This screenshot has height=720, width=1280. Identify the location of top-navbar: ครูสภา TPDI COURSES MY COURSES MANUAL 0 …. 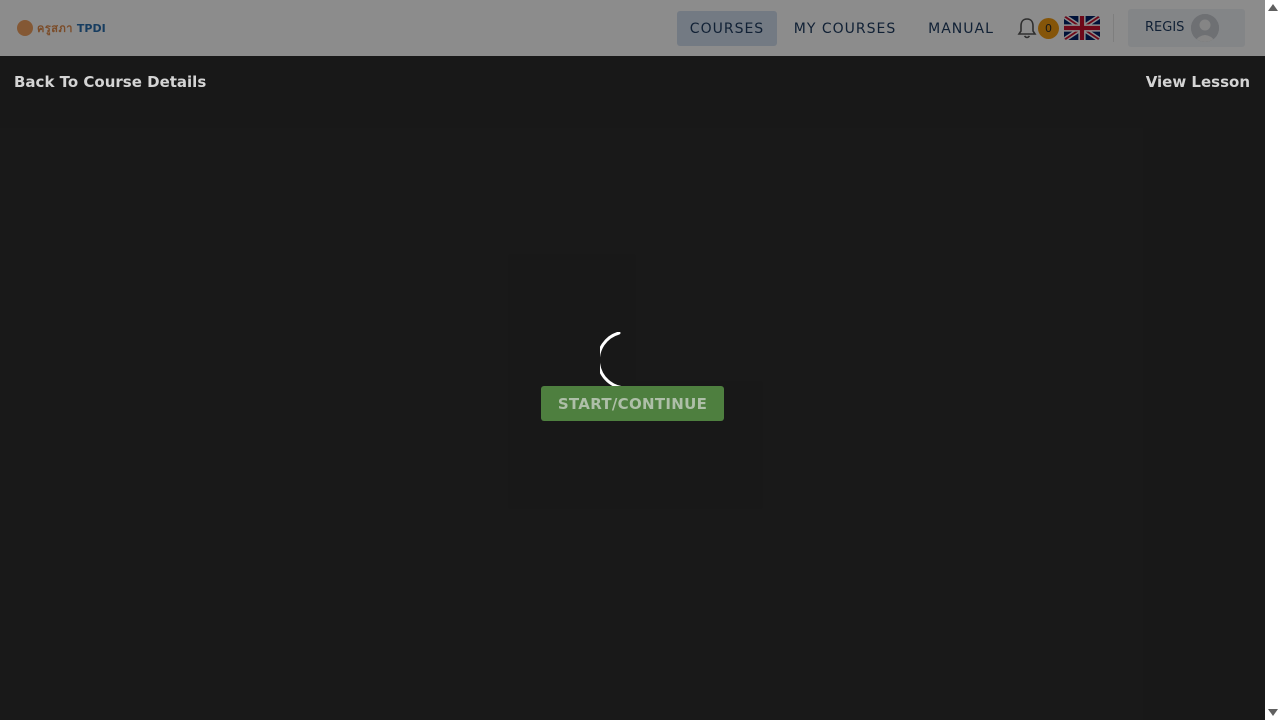
(632, 28).